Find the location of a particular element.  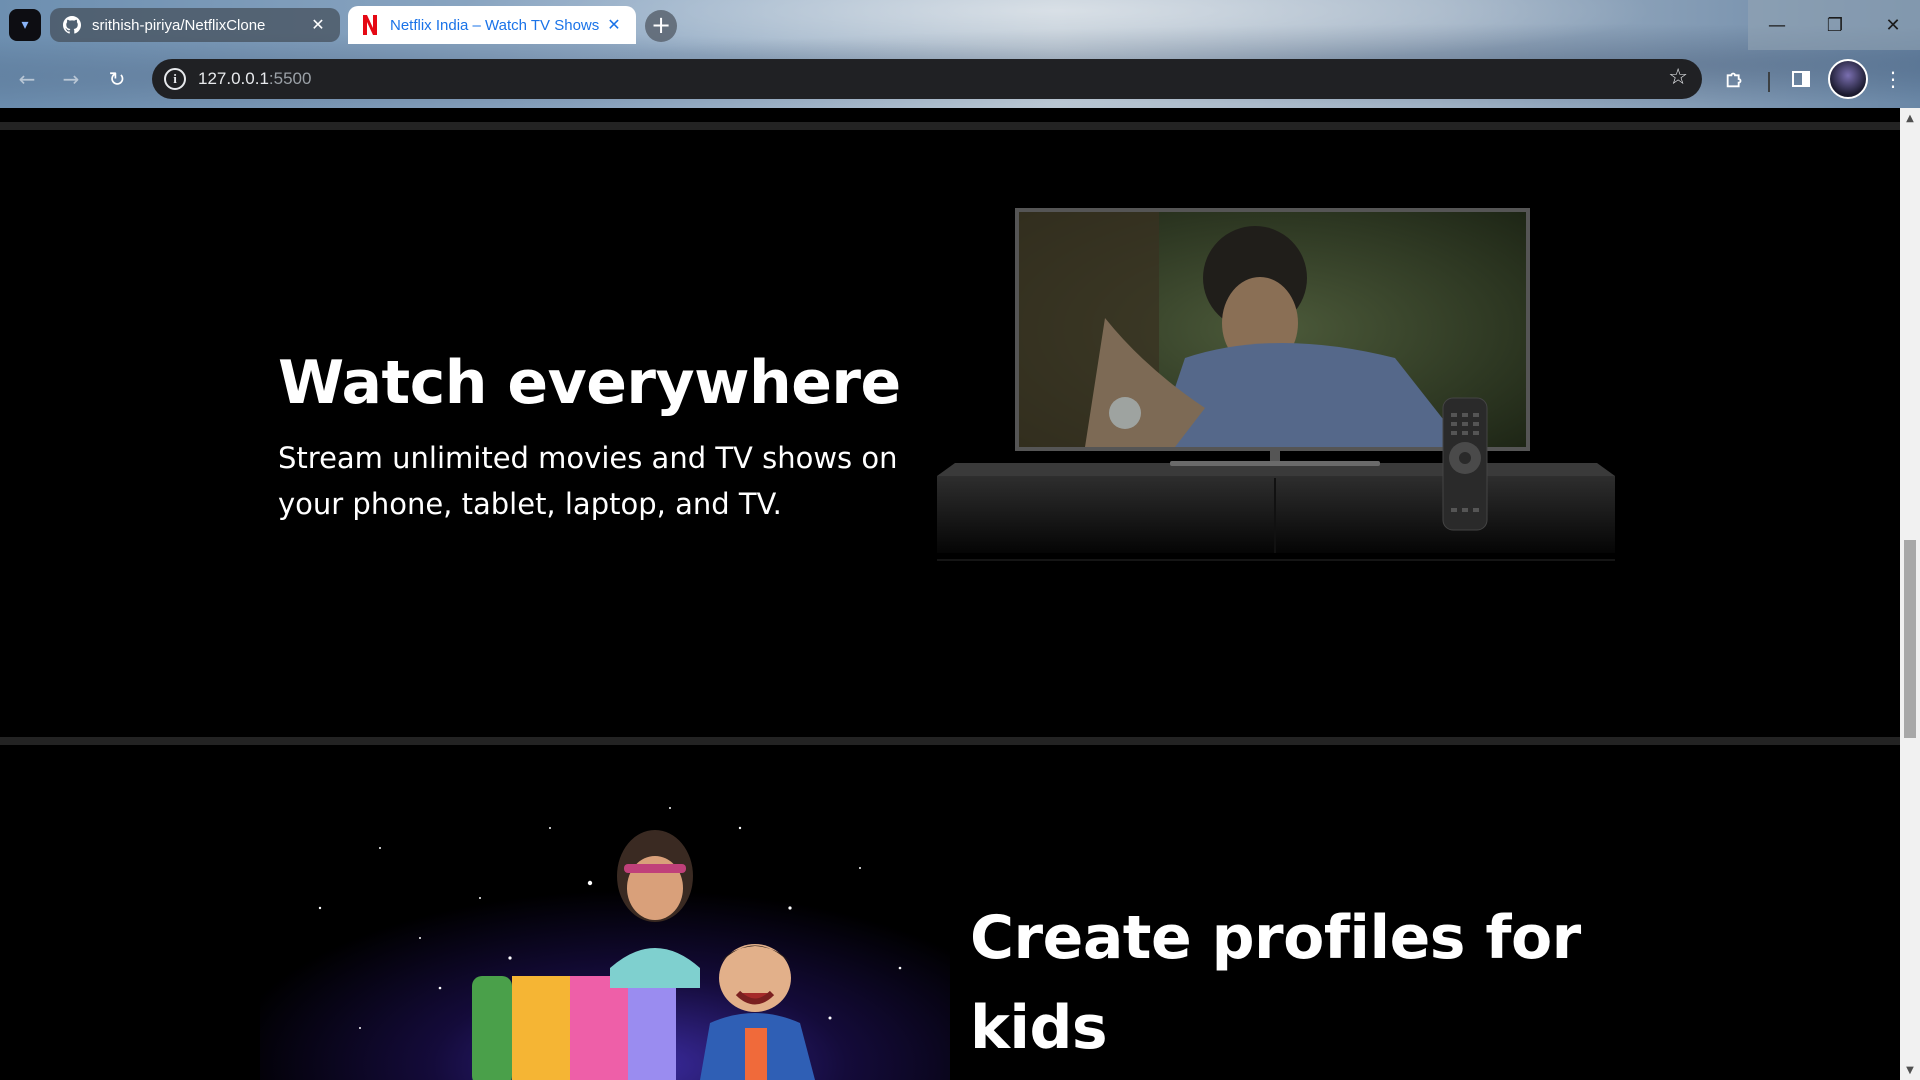

minimize-icon: — is located at coordinates (1777, 25).